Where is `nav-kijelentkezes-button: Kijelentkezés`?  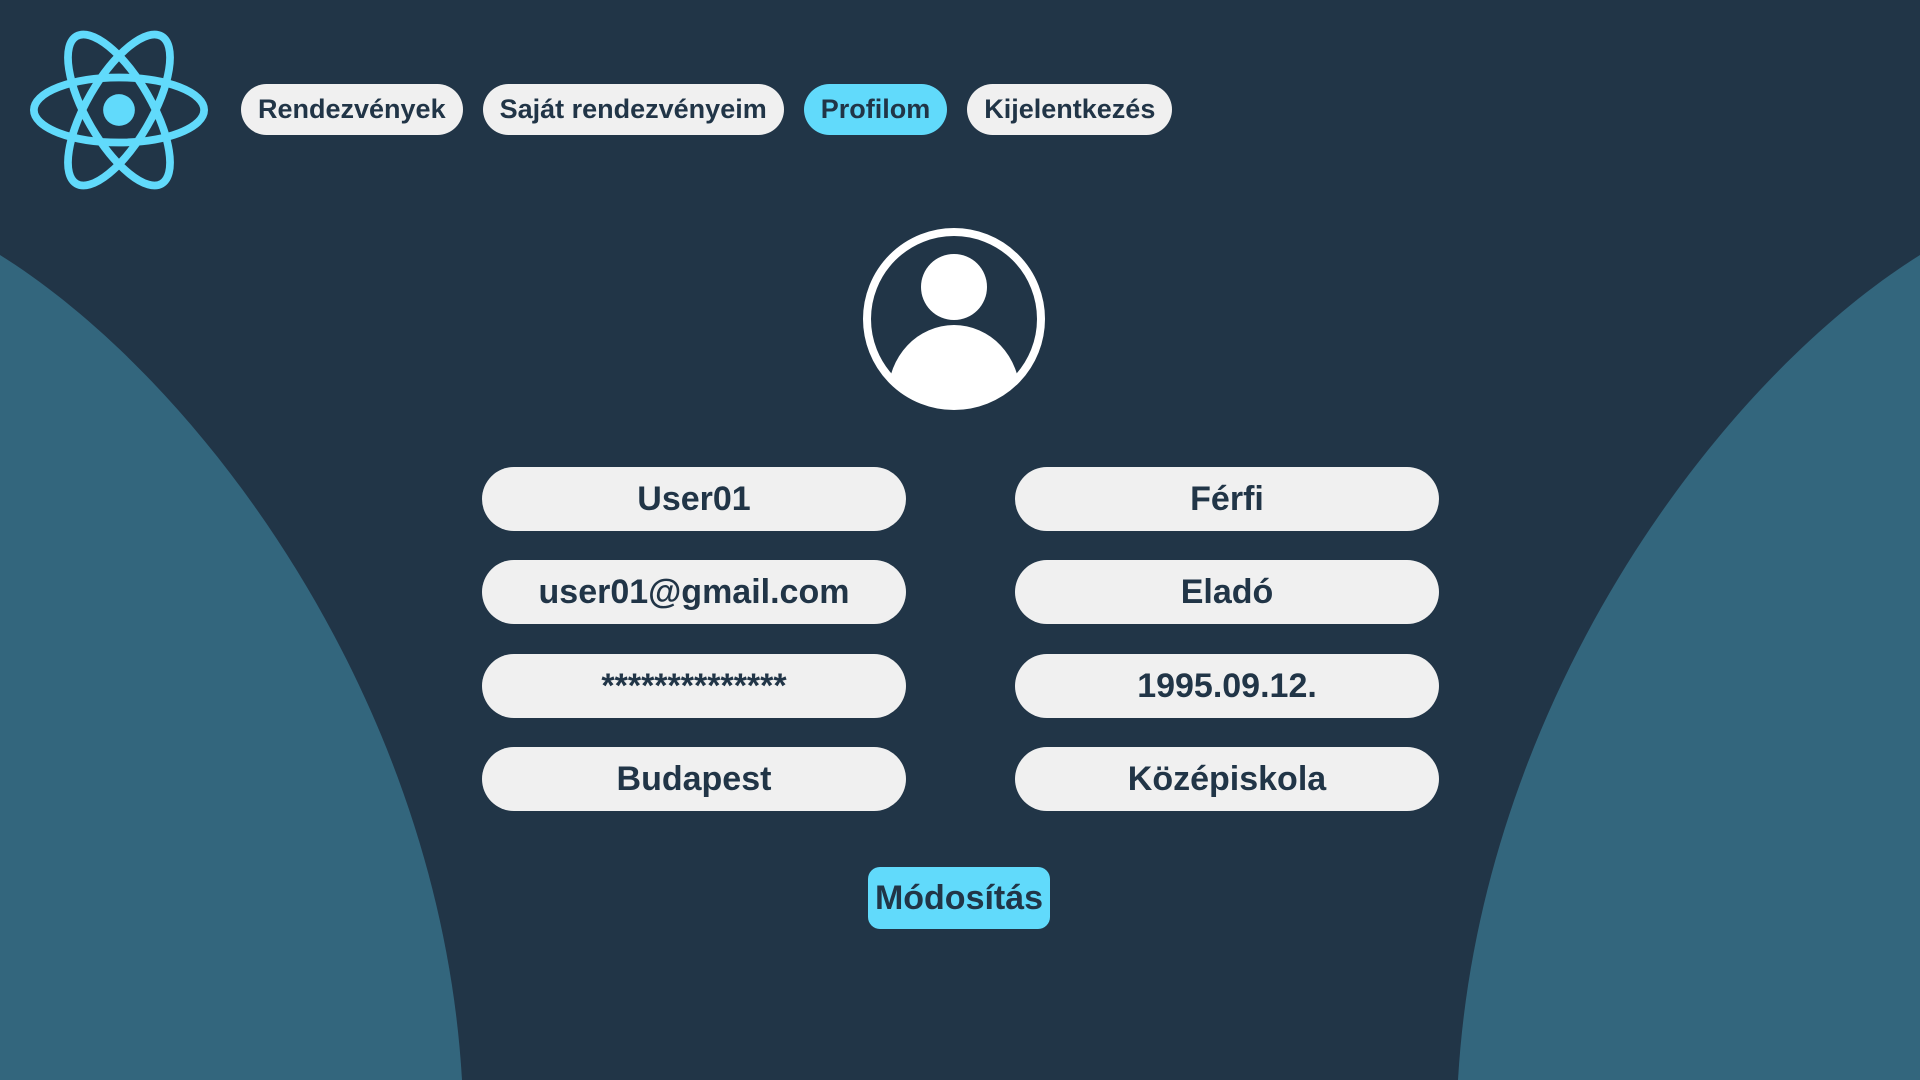
nav-kijelentkezes-button: Kijelentkezés is located at coordinates (1070, 109).